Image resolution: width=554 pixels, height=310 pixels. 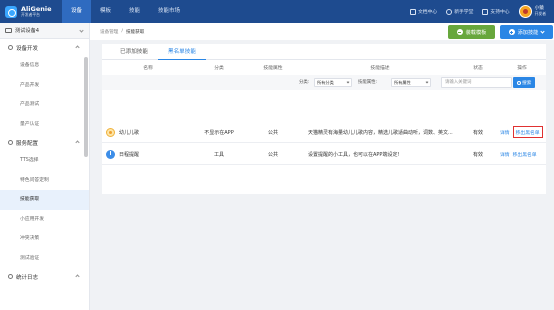 What do you see at coordinates (86, 182) in the screenshot?
I see `sidebar-scrollbar` at bounding box center [86, 182].